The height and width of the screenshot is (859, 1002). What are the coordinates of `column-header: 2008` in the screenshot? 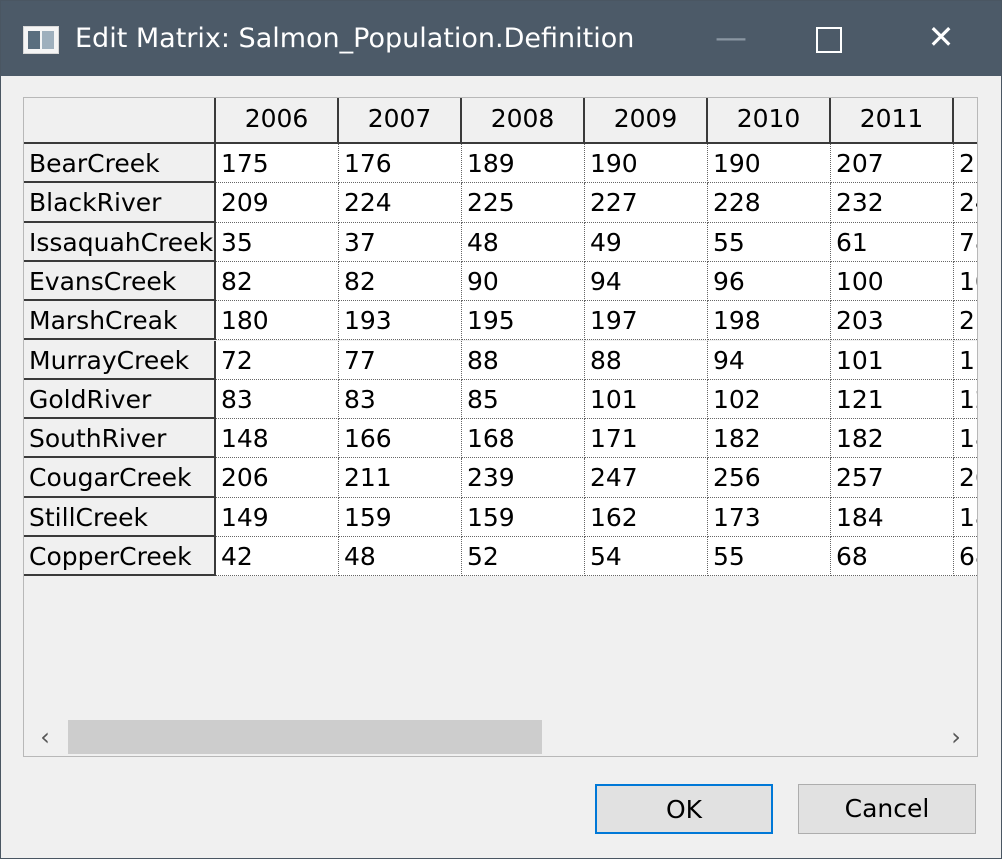 It's located at (523, 121).